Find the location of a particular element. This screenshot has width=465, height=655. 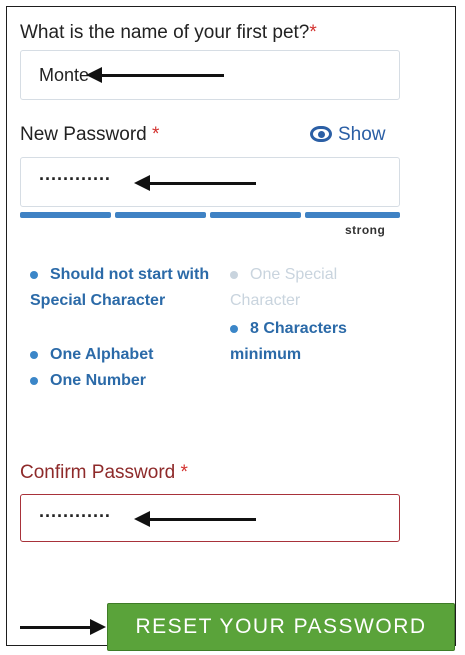

rule-one-special: One Special Character is located at coordinates (284, 287).